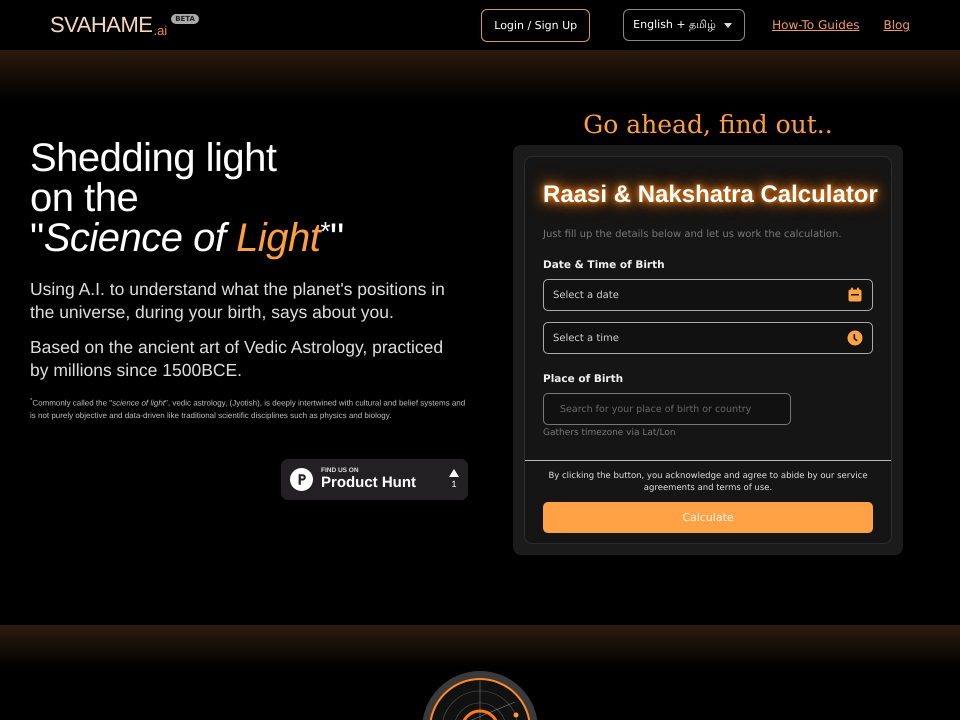 The image size is (960, 720). What do you see at coordinates (667, 409) in the screenshot?
I see `place-field: Search for your place of birth or country` at bounding box center [667, 409].